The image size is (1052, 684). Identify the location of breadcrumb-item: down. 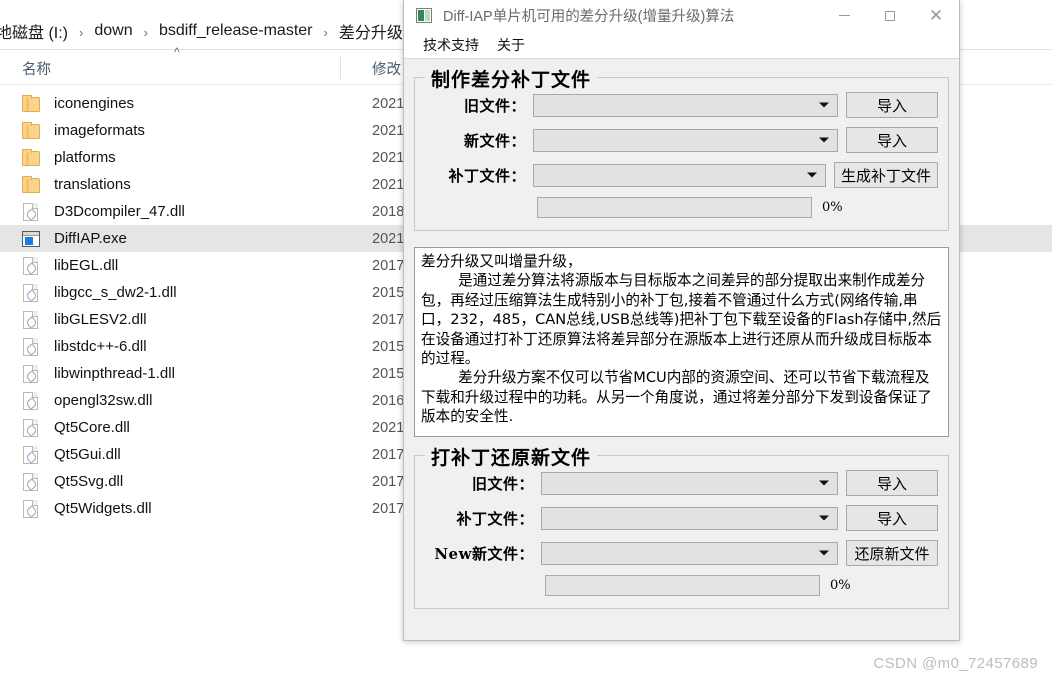
(113, 31).